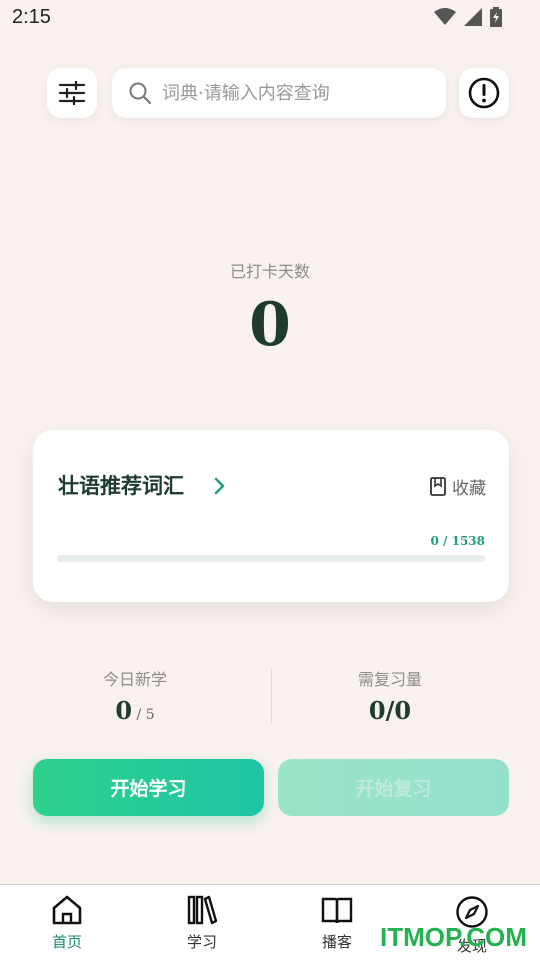 Image resolution: width=540 pixels, height=960 pixels. I want to click on signal-icon, so click(473, 17).